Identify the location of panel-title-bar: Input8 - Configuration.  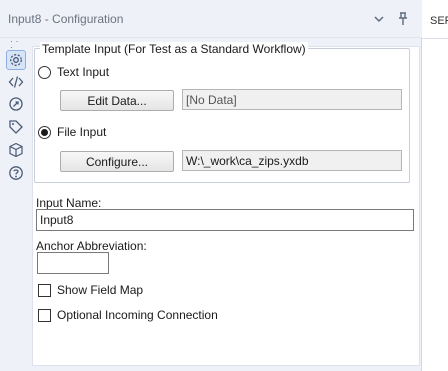
(211, 19).